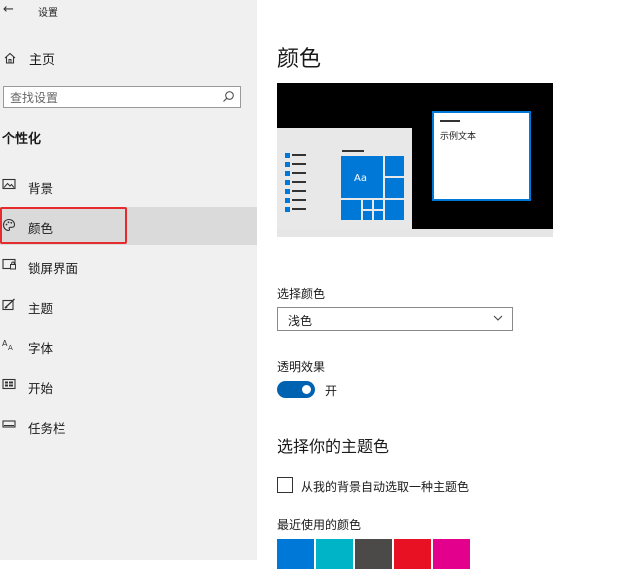 The width and height of the screenshot is (620, 569). Describe the element at coordinates (301, 367) in the screenshot. I see `transparency-label: 透明效果` at that location.